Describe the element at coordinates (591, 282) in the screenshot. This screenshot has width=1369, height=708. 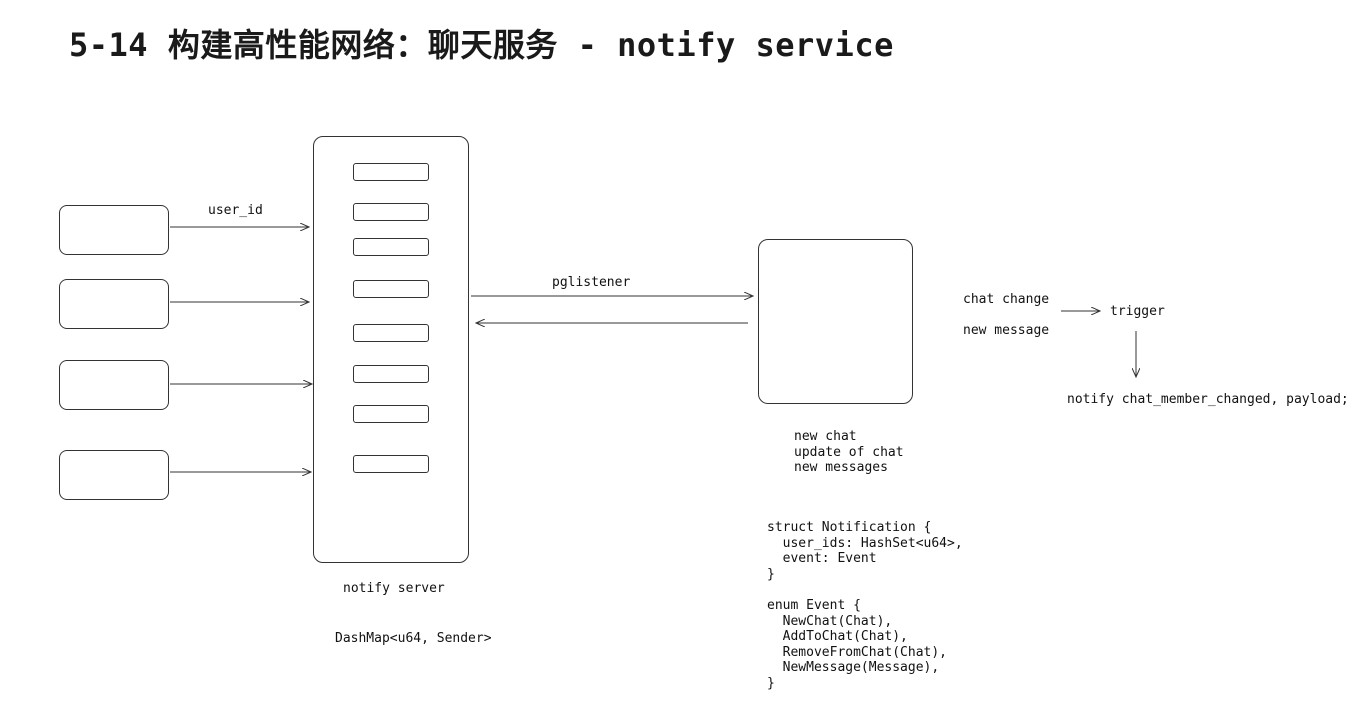
I see `pglistener-label: pglistener` at that location.